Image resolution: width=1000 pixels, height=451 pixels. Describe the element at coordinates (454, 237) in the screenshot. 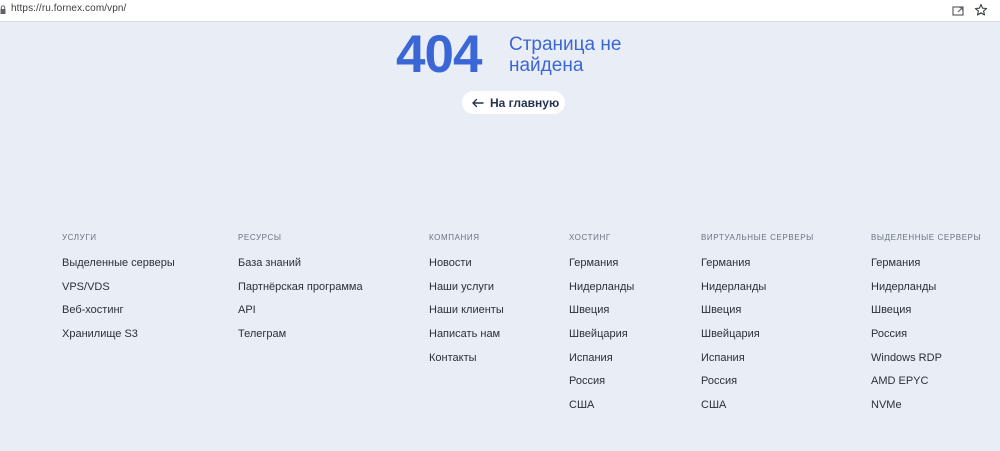

I see `footer-heading: КОМПАНИЯ` at that location.